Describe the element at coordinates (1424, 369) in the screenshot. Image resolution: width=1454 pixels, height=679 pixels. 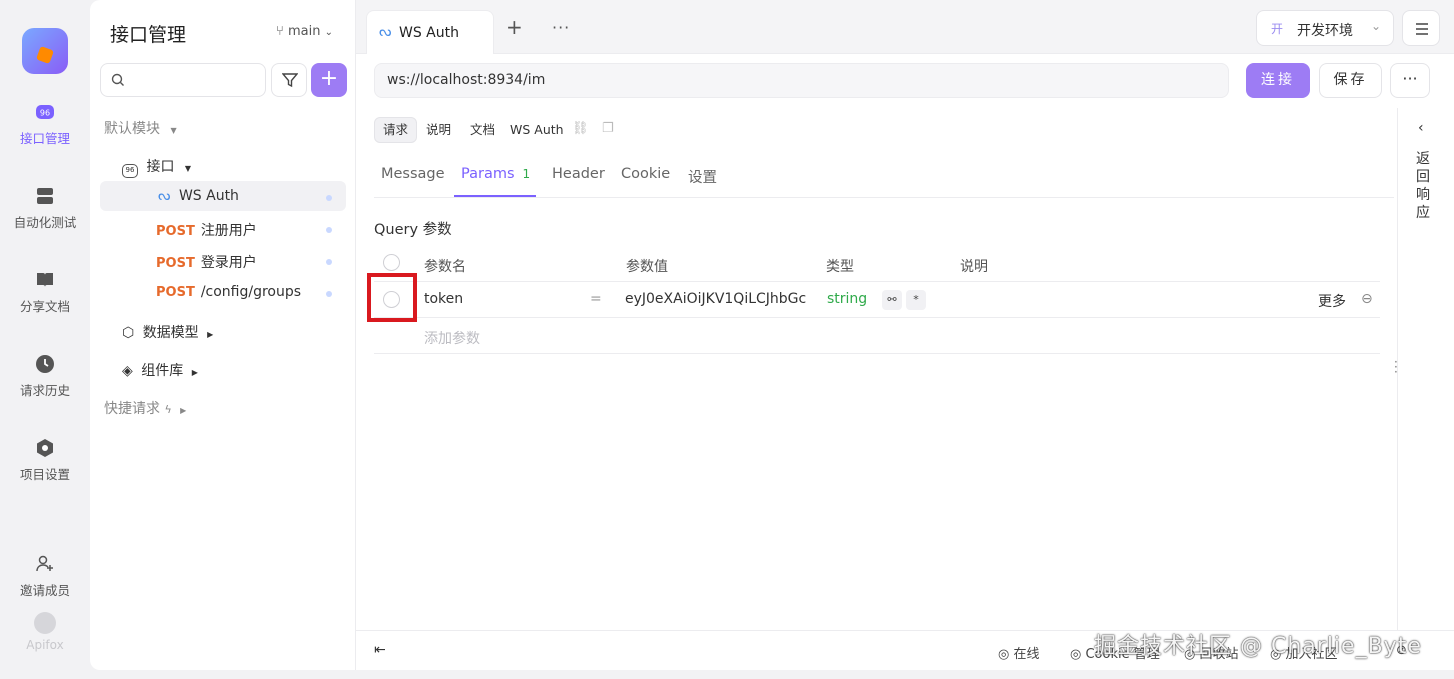
I see `response-panel-collapsed: ‹ 返回响应 · · ·` at that location.